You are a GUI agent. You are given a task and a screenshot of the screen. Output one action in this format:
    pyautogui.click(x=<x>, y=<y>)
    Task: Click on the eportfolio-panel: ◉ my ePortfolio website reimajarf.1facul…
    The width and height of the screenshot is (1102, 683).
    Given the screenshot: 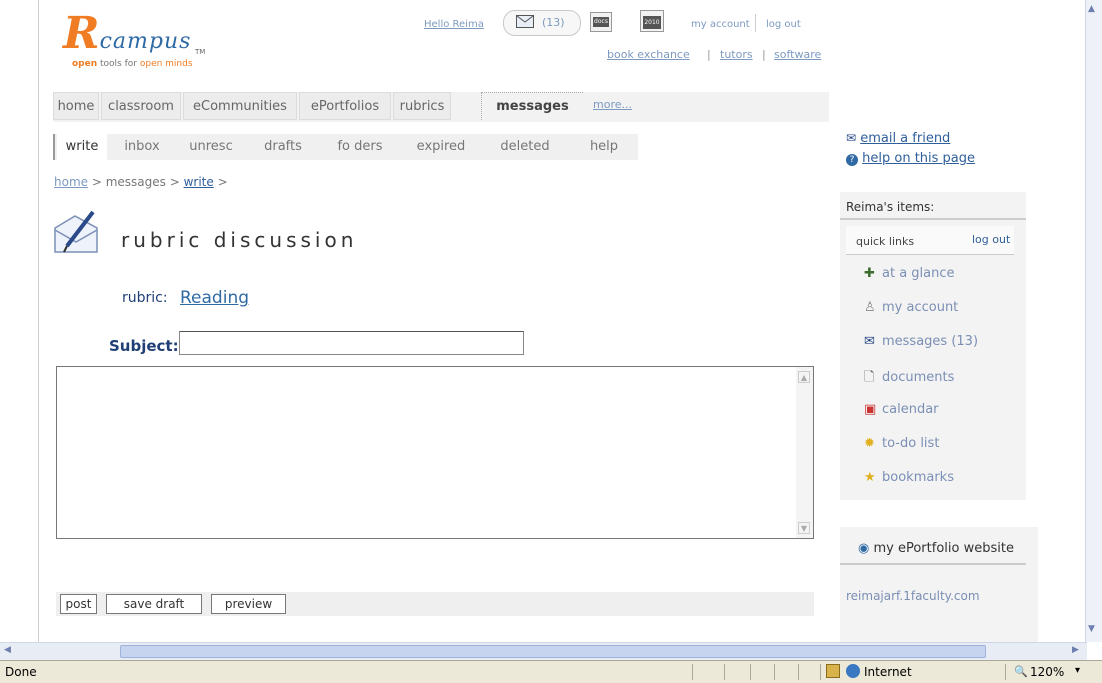 What is the action you would take?
    pyautogui.click(x=939, y=584)
    